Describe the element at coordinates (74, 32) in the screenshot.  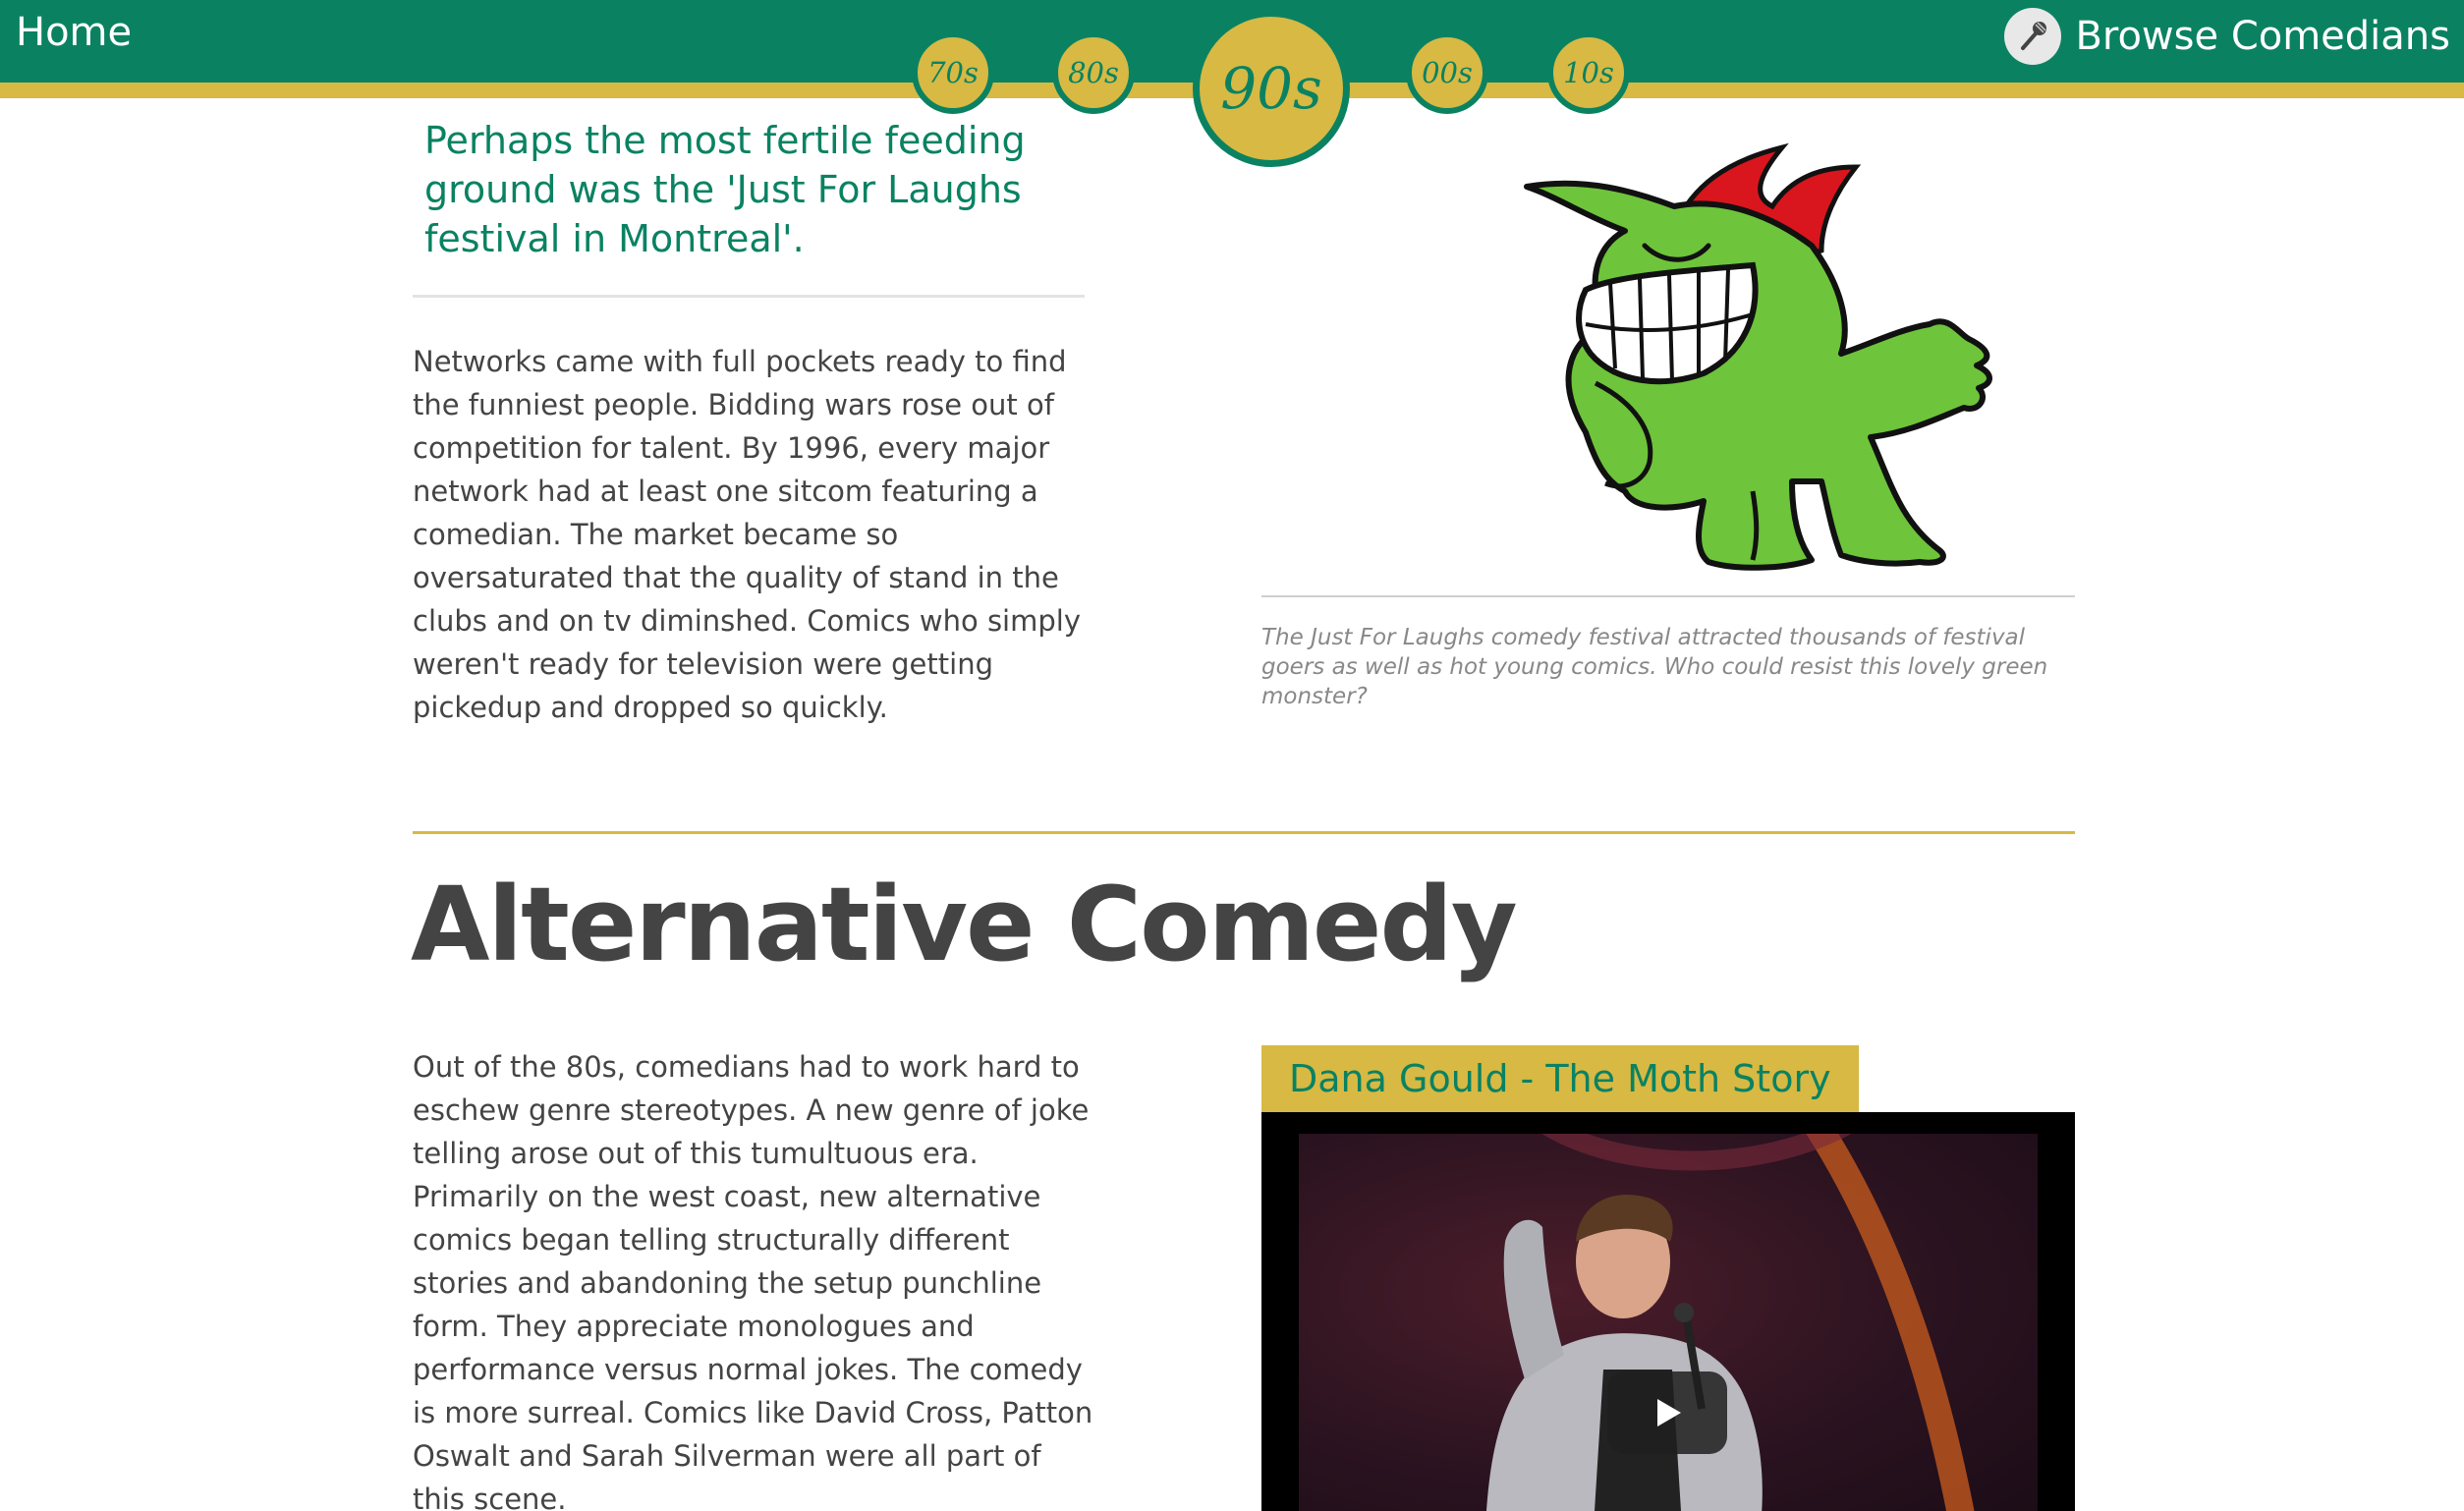
I see `home-link: Home` at that location.